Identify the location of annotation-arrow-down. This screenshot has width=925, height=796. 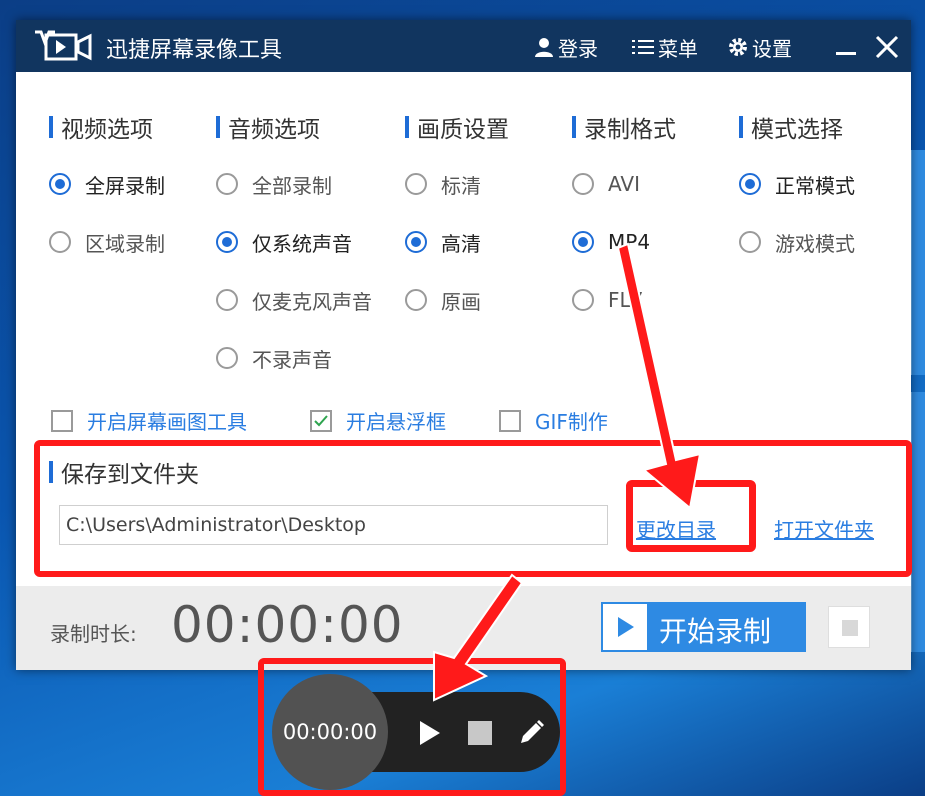
(659, 376).